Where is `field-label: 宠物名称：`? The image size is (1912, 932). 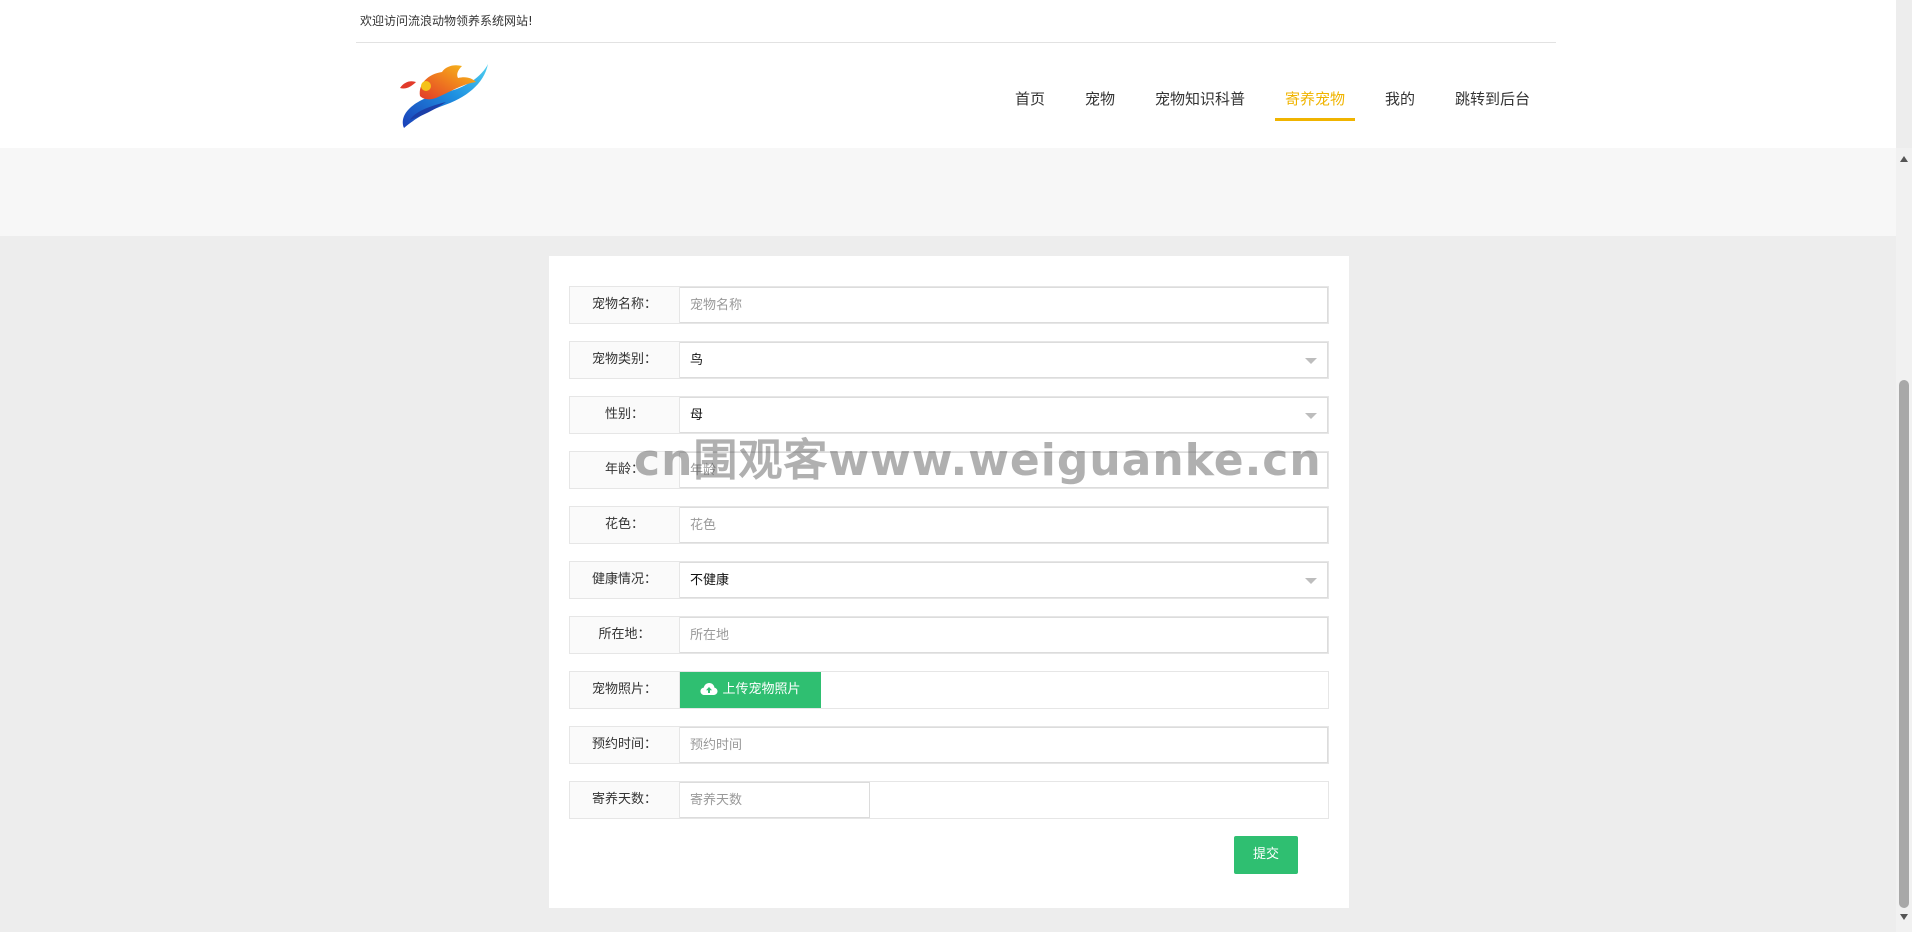
field-label: 宠物名称： is located at coordinates (625, 305).